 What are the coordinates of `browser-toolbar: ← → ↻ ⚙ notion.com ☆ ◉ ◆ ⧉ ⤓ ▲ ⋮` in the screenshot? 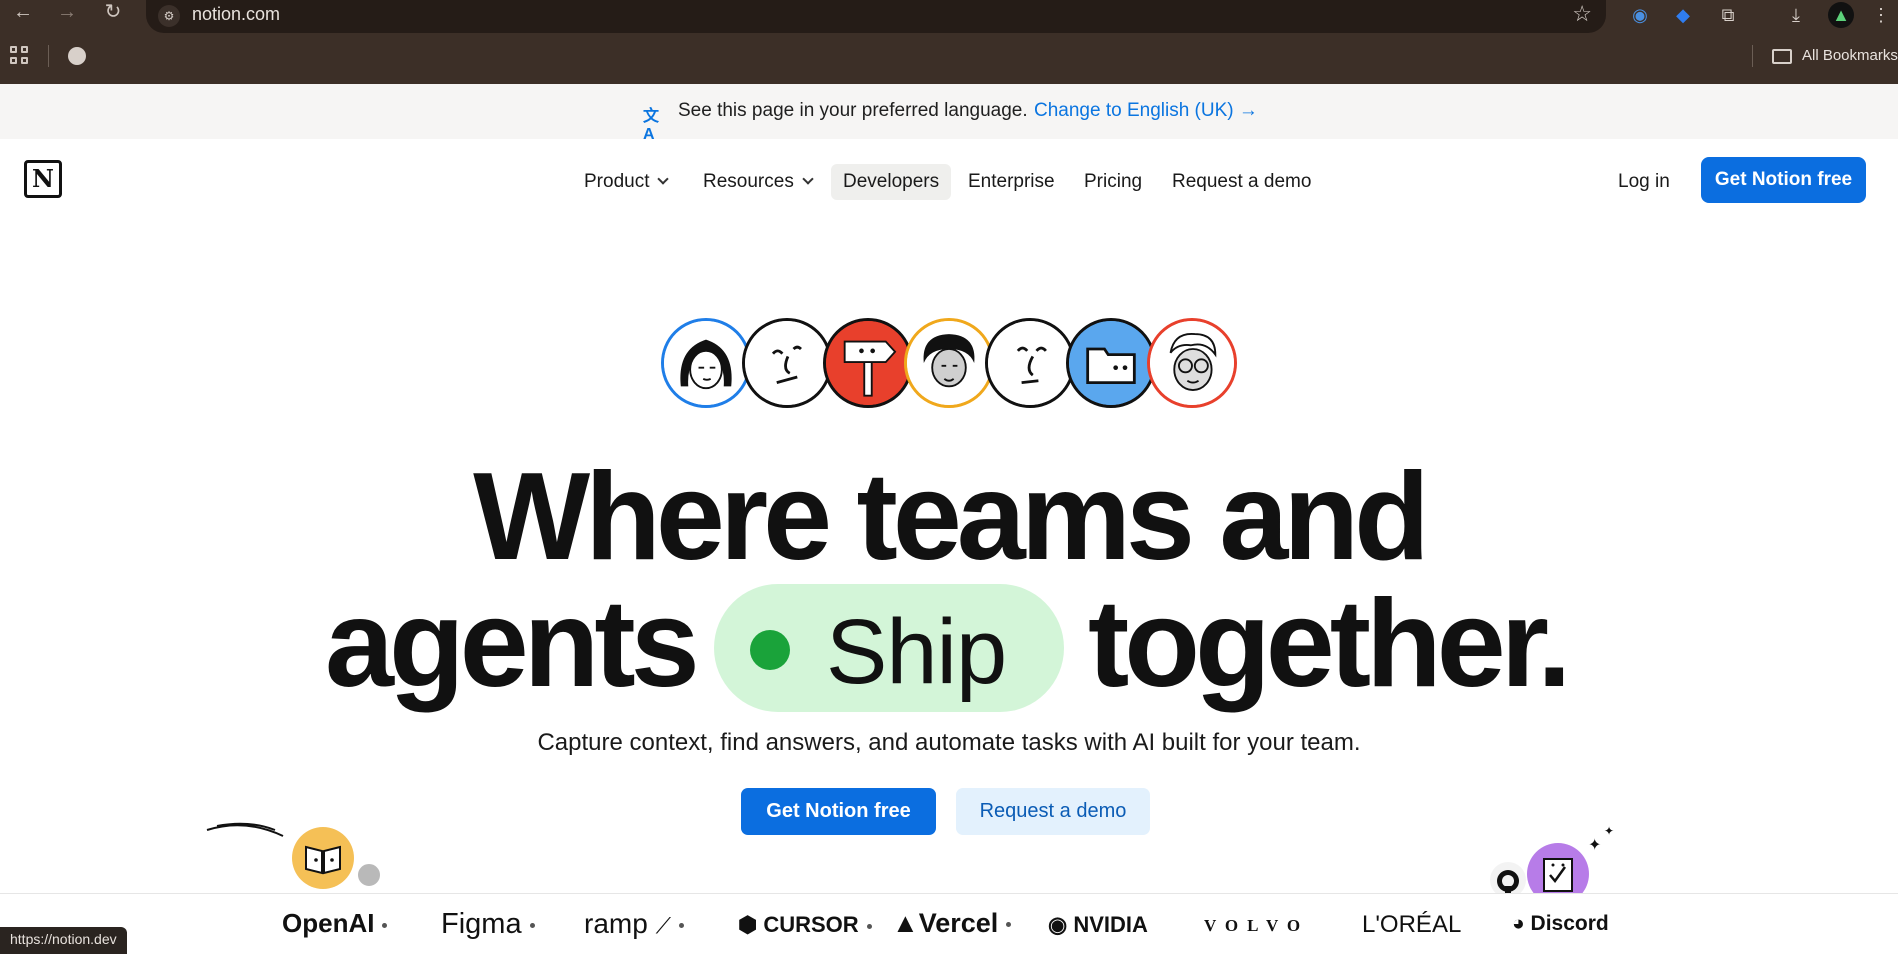 It's located at (949, 16).